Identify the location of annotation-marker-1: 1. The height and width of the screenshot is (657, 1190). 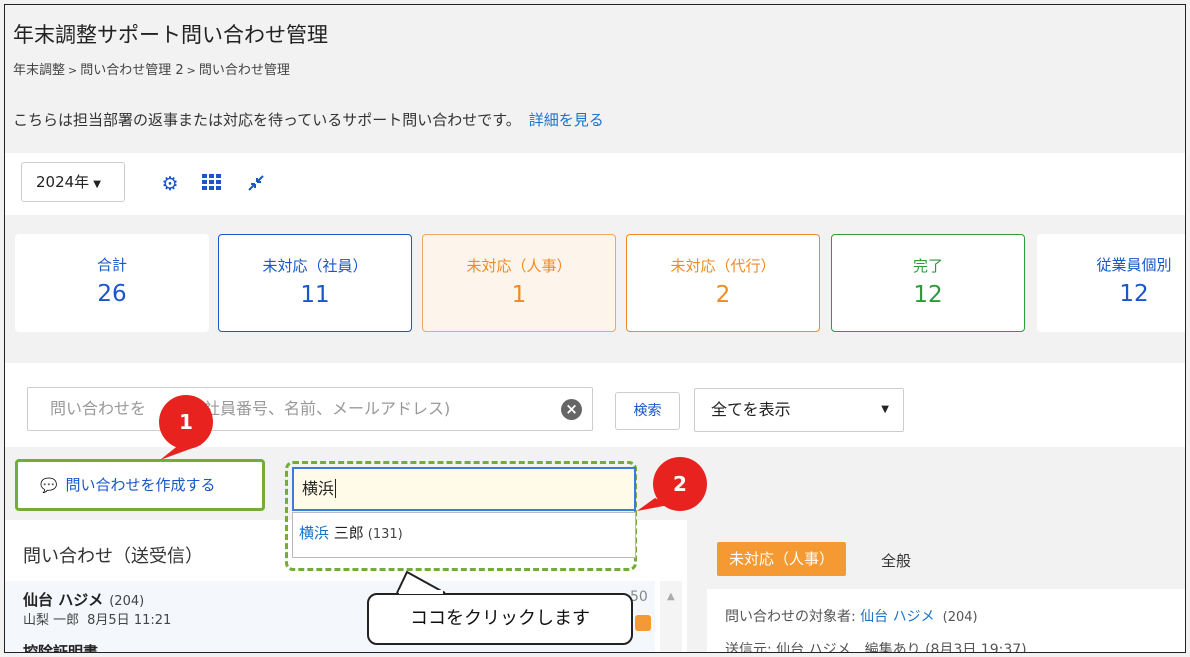
(186, 422).